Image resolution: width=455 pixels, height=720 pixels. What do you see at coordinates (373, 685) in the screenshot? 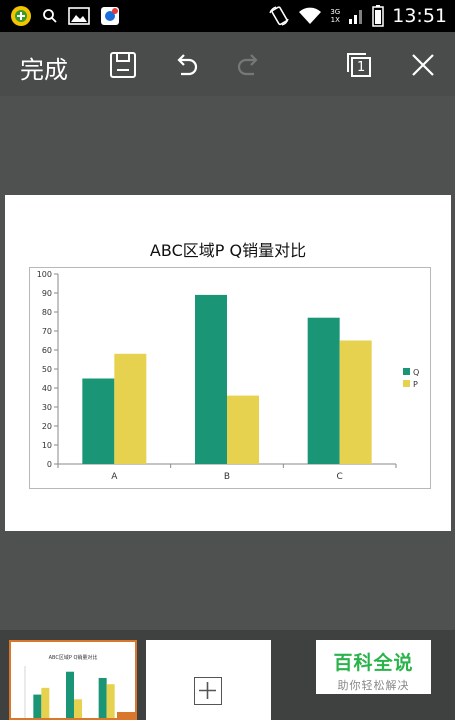
I see `watermark-sub: 助你轻松解决` at bounding box center [373, 685].